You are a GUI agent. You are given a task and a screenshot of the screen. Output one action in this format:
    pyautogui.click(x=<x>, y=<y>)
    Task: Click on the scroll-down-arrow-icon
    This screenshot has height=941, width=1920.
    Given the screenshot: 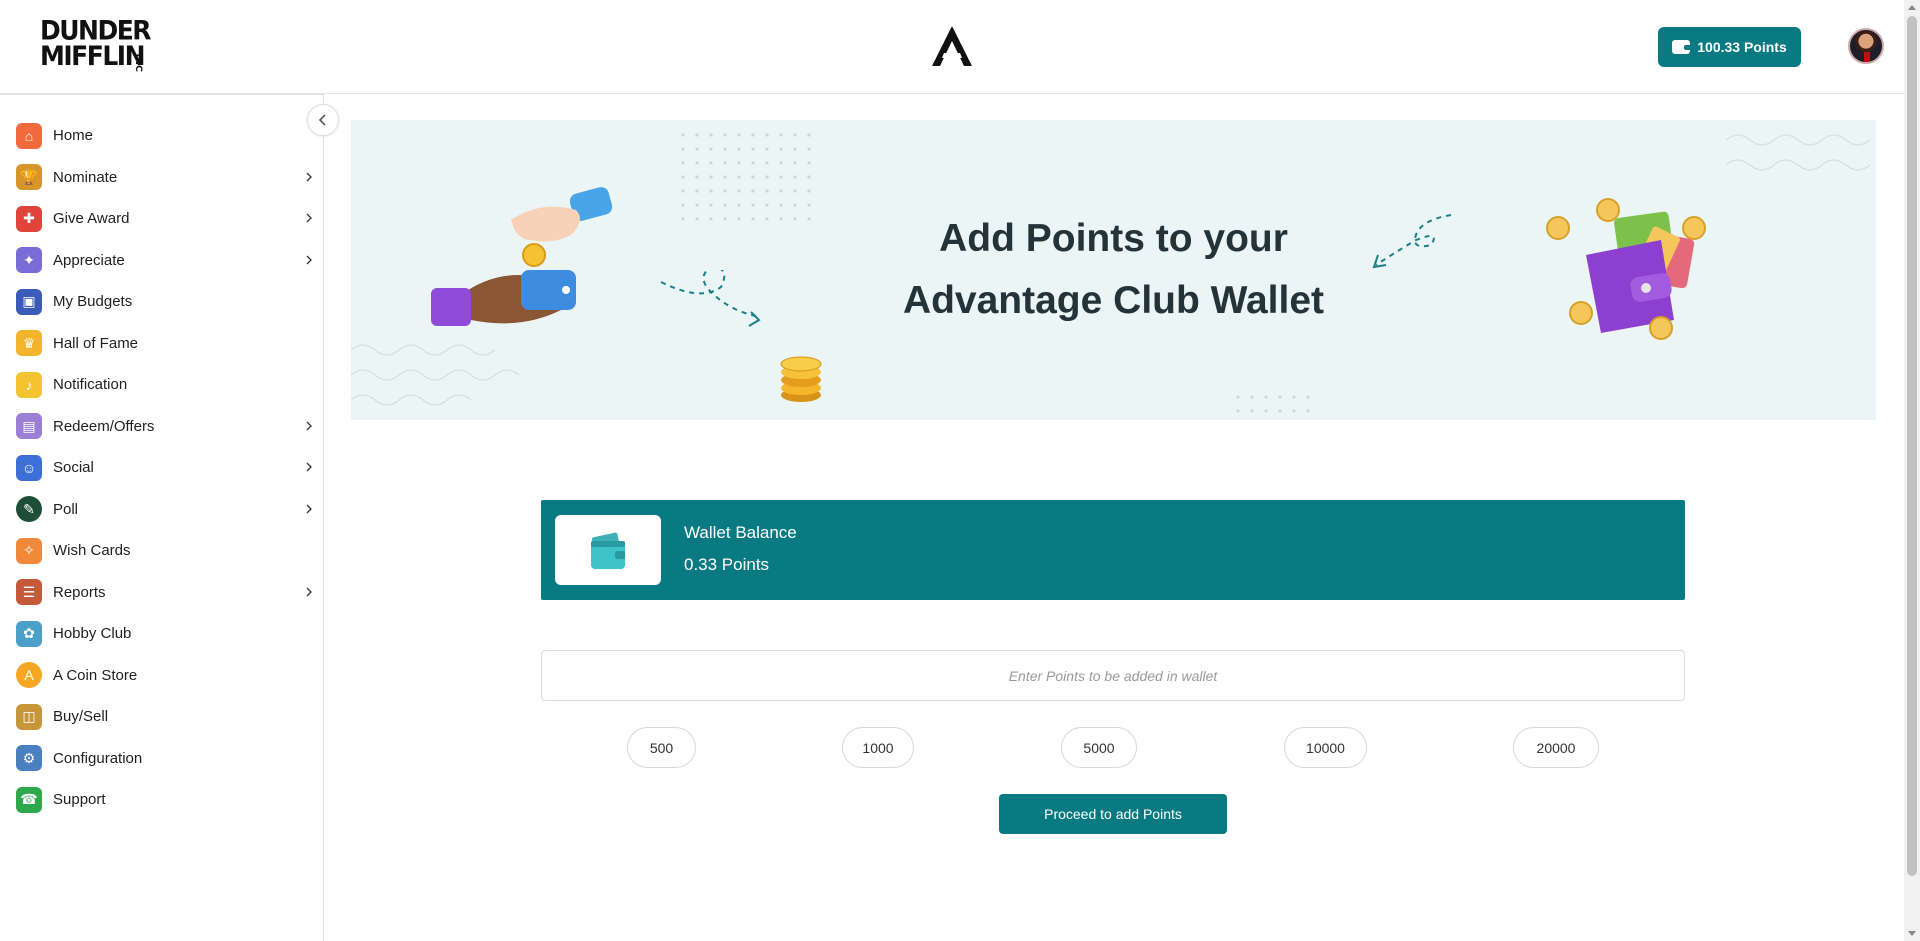 What is the action you would take?
    pyautogui.click(x=1912, y=933)
    